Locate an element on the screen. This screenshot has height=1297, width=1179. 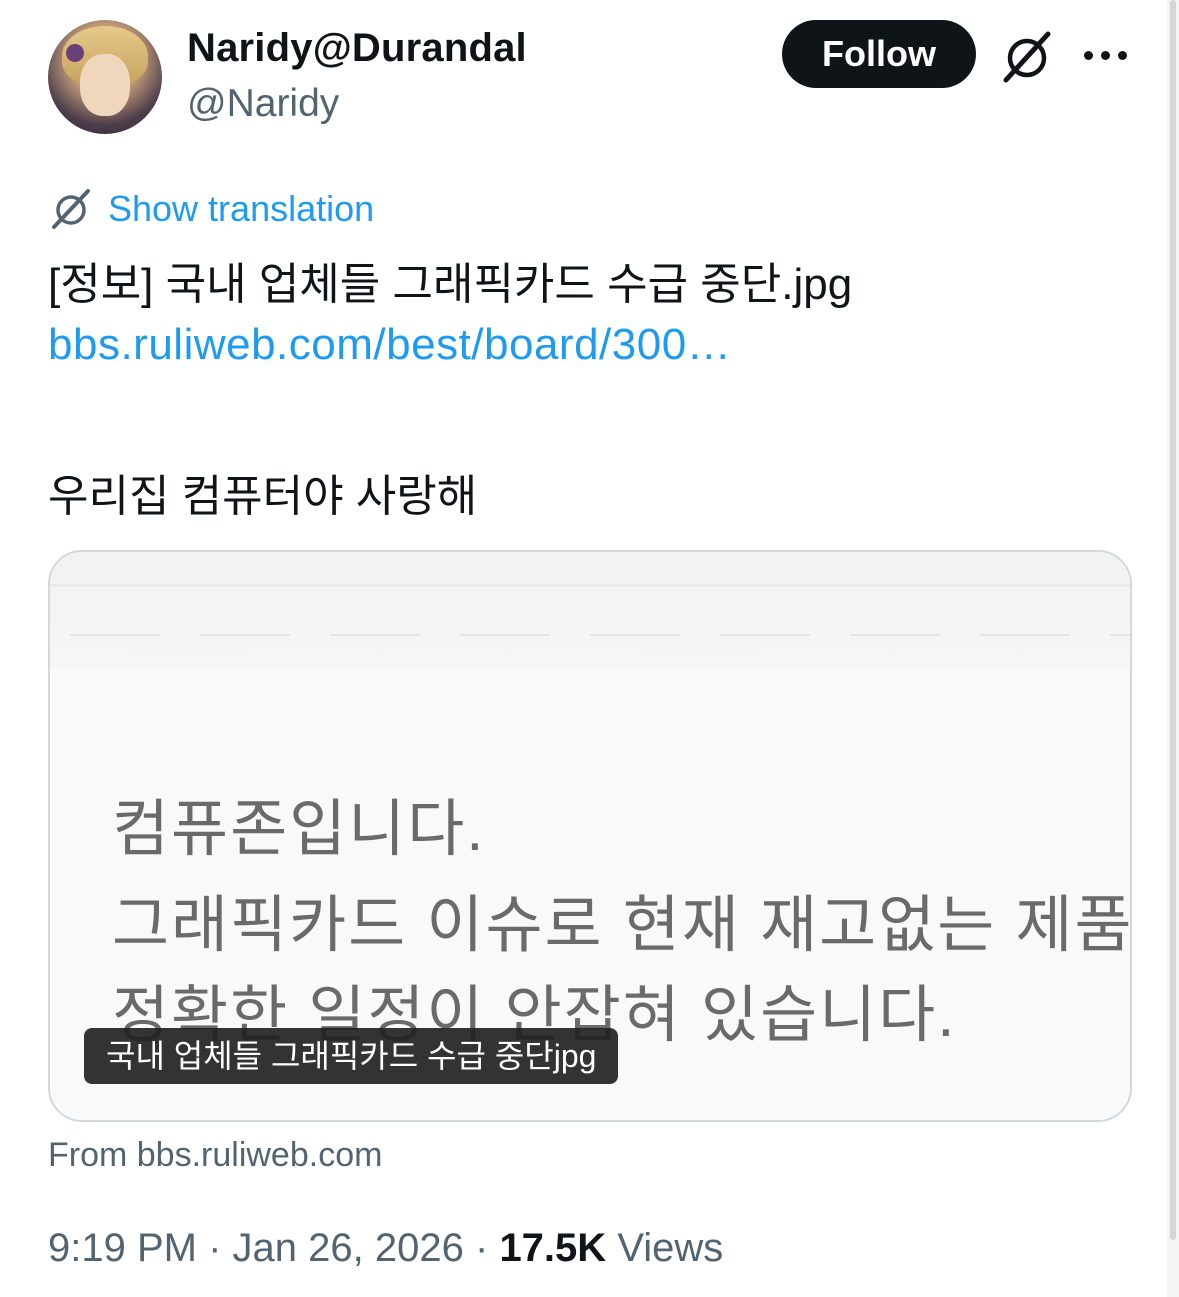
views-count: 17.5K is located at coordinates (553, 1248).